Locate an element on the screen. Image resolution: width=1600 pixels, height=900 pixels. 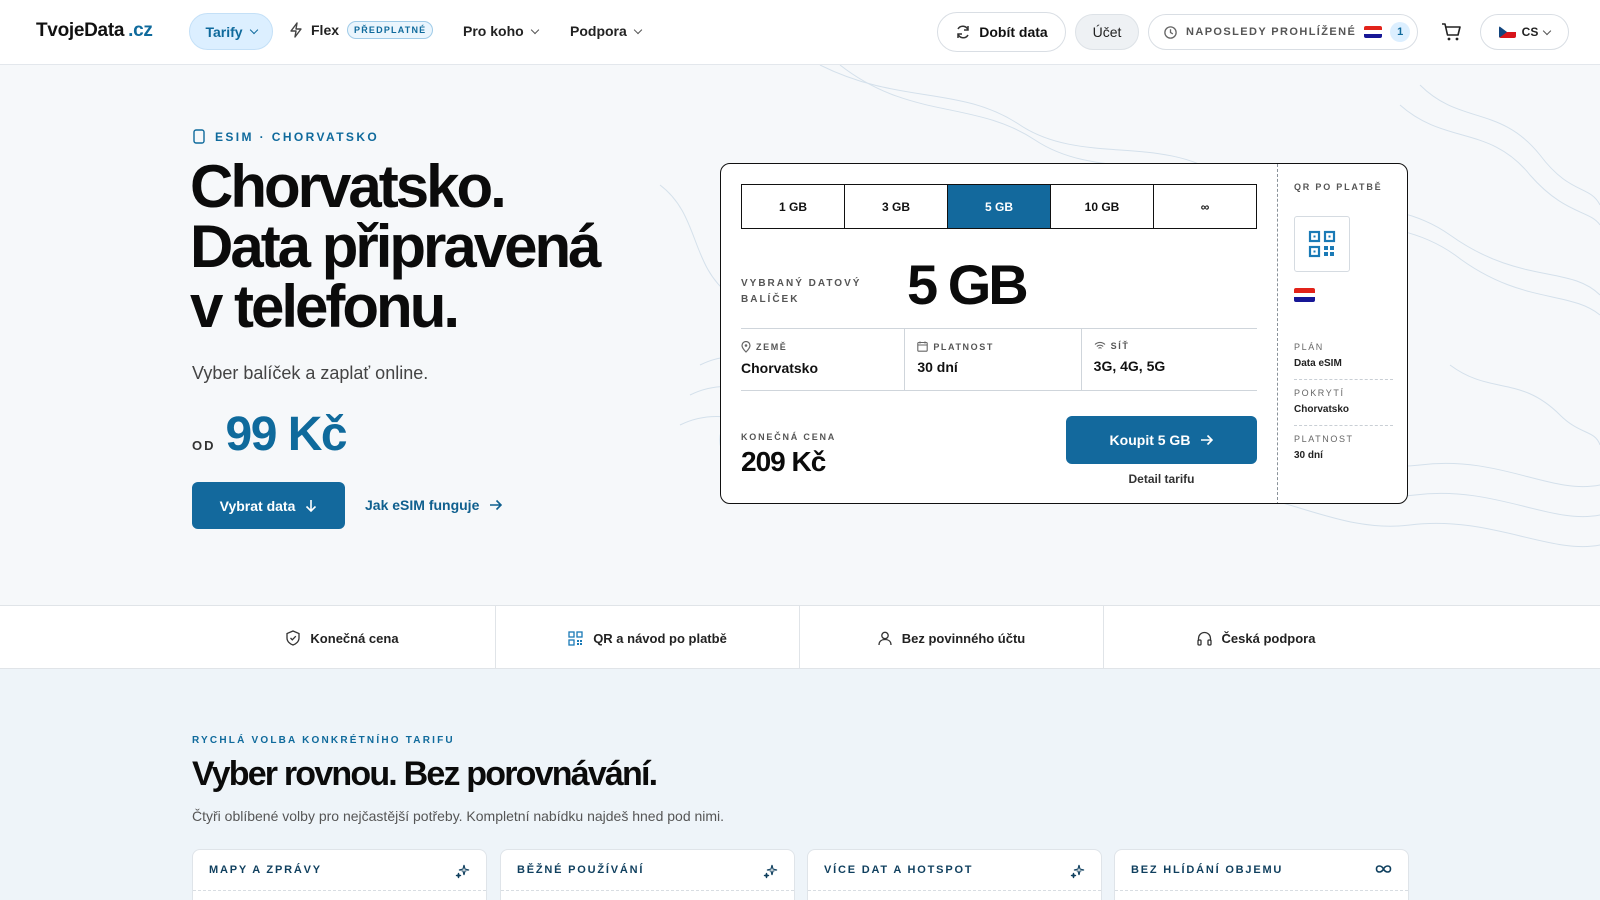
summary-plan: PLÁN Data eSIM is located at coordinates (1343, 357).